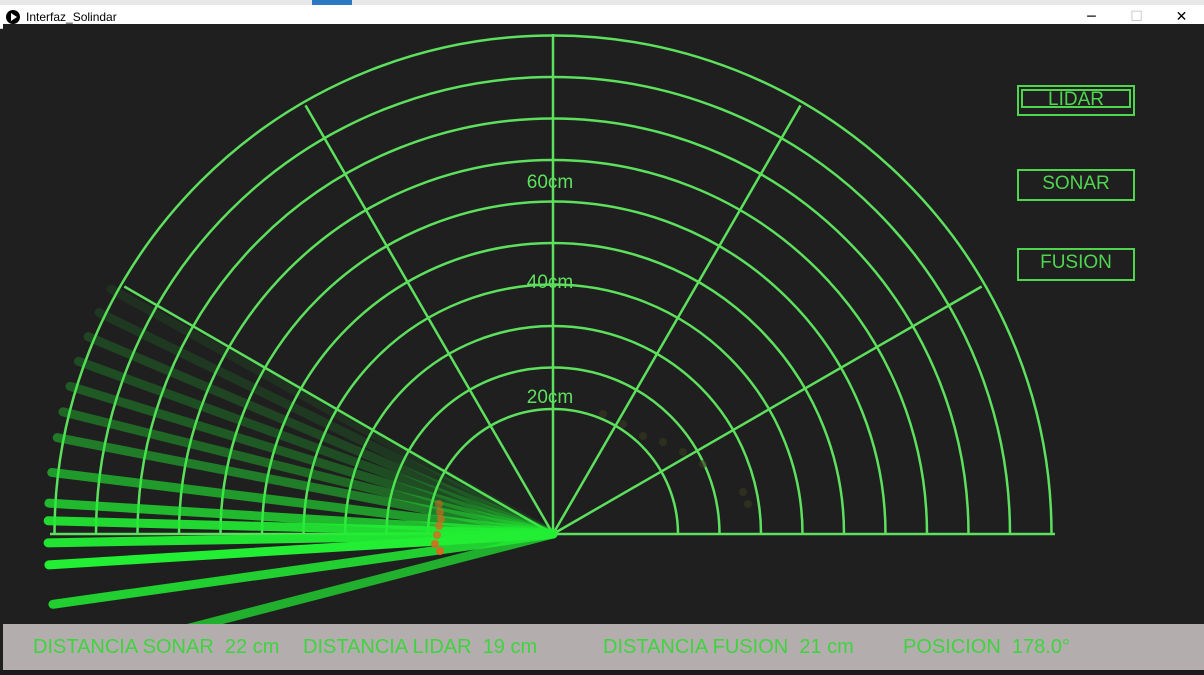 The image size is (1204, 675). Describe the element at coordinates (13, 16) in the screenshot. I see `processing-app-icon` at that location.